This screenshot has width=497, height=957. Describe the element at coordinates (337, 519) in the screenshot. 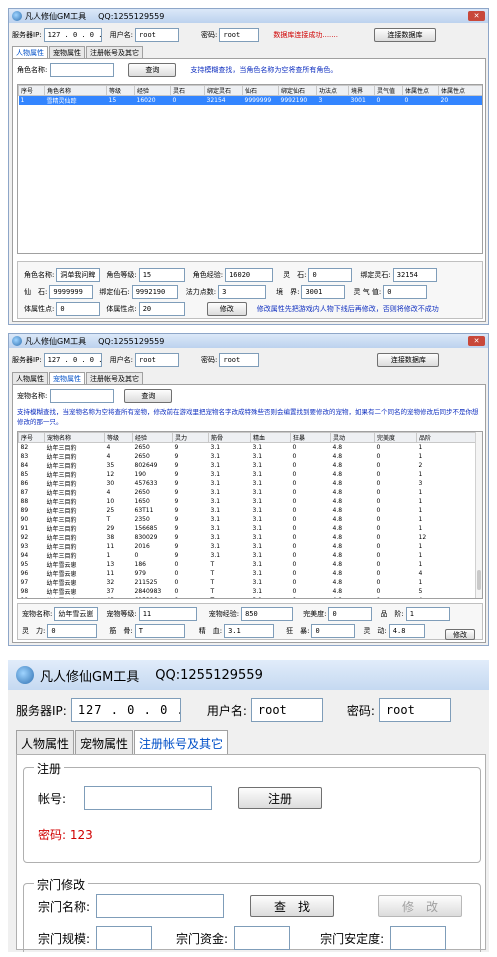

I see `cell: 4.8` at that location.